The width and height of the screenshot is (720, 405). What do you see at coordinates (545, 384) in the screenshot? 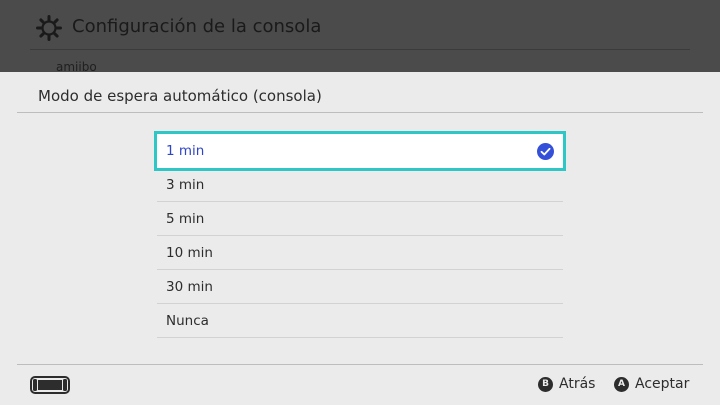
I see `b-button-icon: B` at bounding box center [545, 384].